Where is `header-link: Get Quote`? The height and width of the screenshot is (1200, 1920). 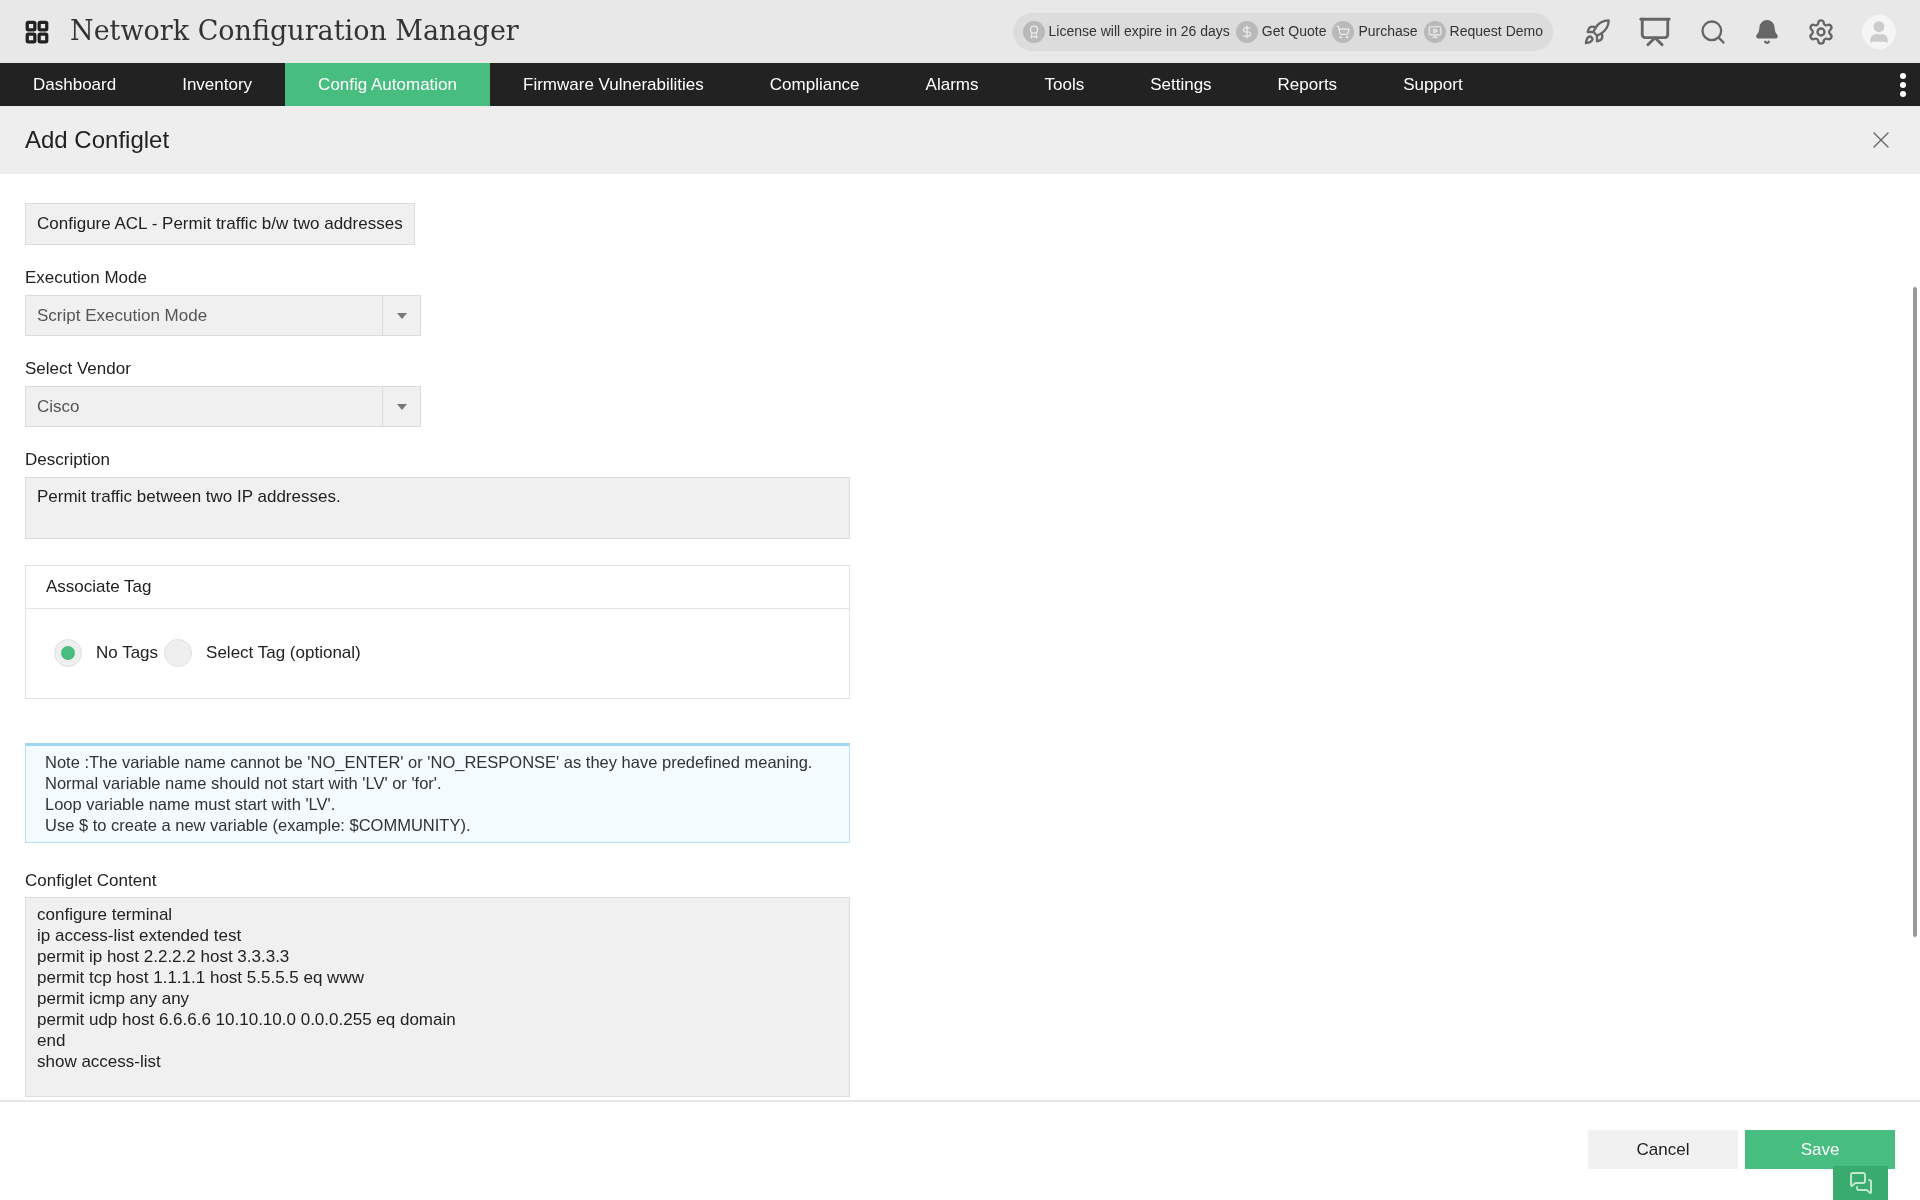
header-link: Get Quote is located at coordinates (1281, 31).